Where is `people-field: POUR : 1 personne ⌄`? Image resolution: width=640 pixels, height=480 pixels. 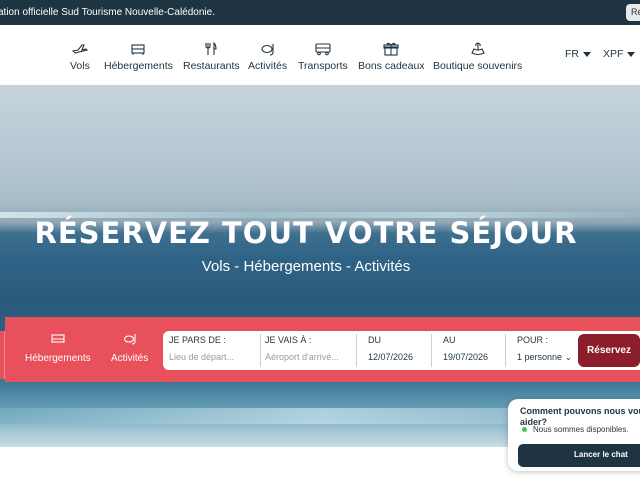
people-field: POUR : 1 personne ⌄ is located at coordinates (547, 350).